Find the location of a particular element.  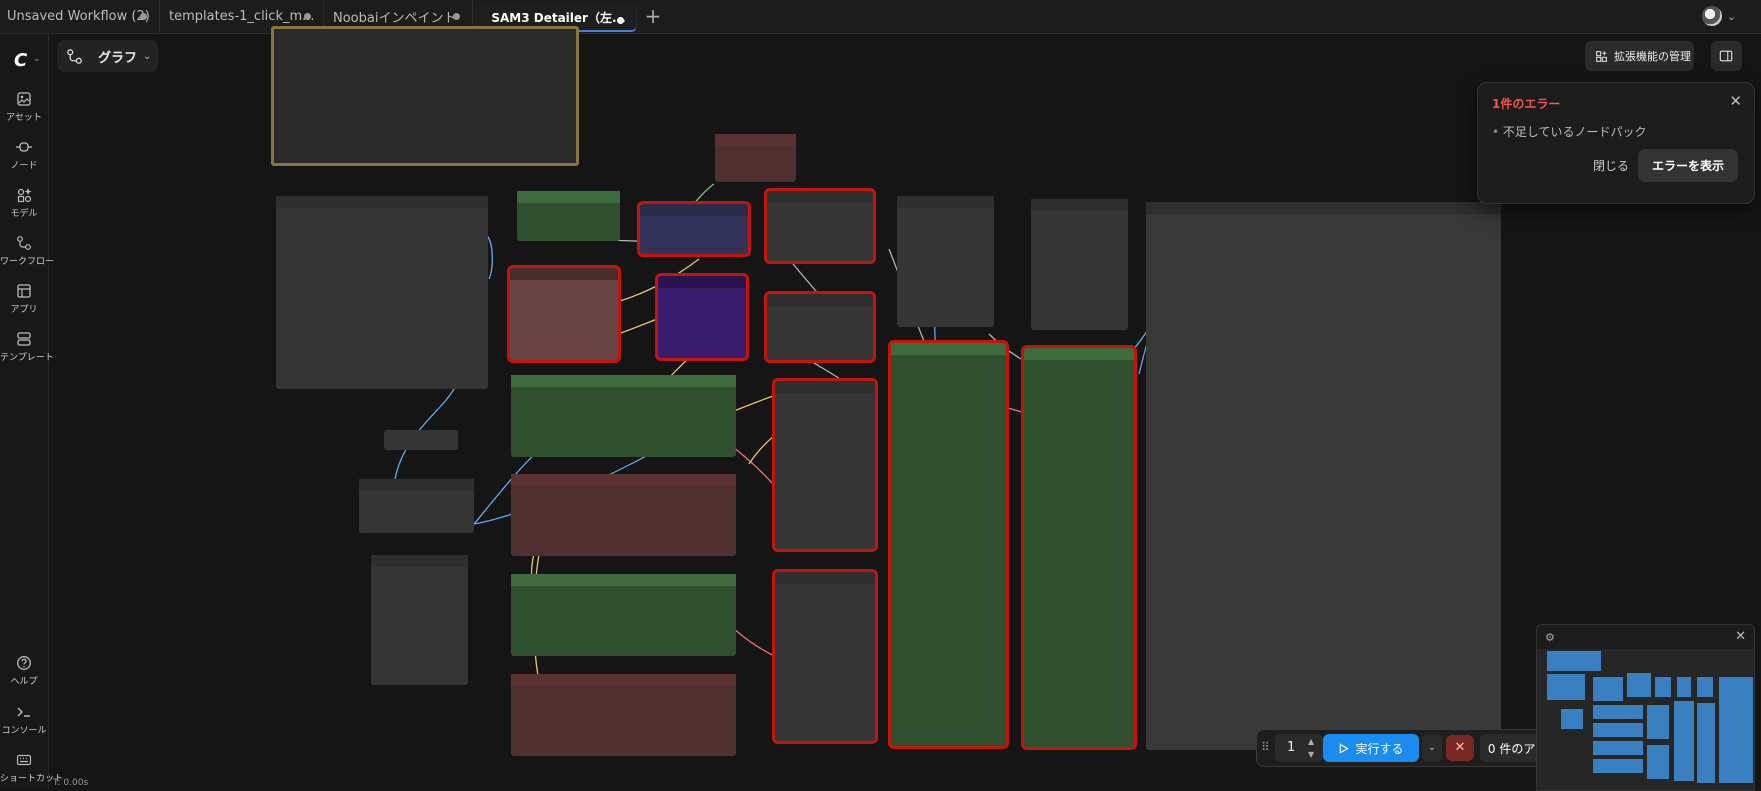

chevron-down-icon: ▼ is located at coordinates (1311, 754).